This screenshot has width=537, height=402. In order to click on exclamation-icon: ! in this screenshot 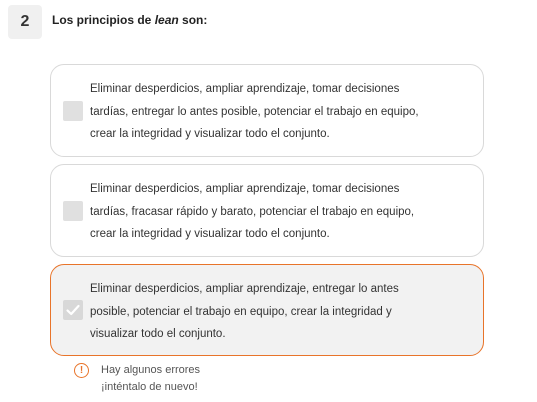, I will do `click(81, 370)`.